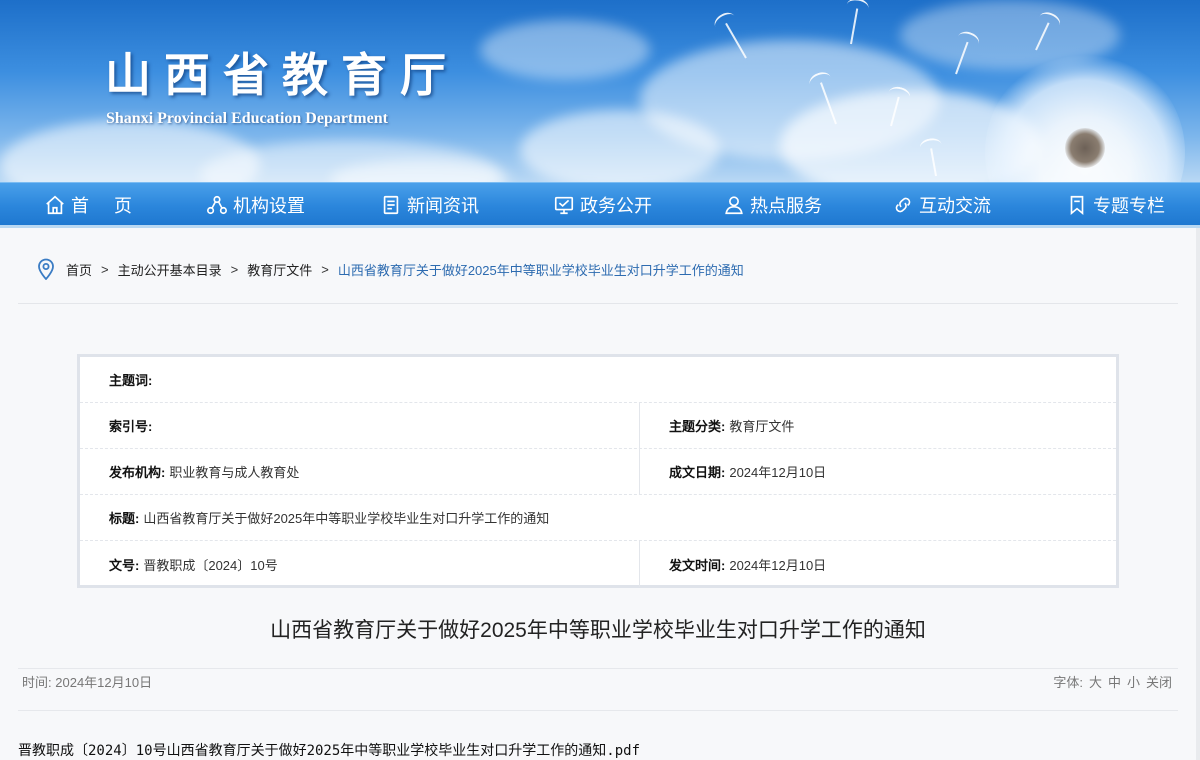 This screenshot has width=1200, height=760. What do you see at coordinates (598, 689) in the screenshot?
I see `article-info-bar: 时间: 2024年12月10日 字体: 大 中 小 关闭` at bounding box center [598, 689].